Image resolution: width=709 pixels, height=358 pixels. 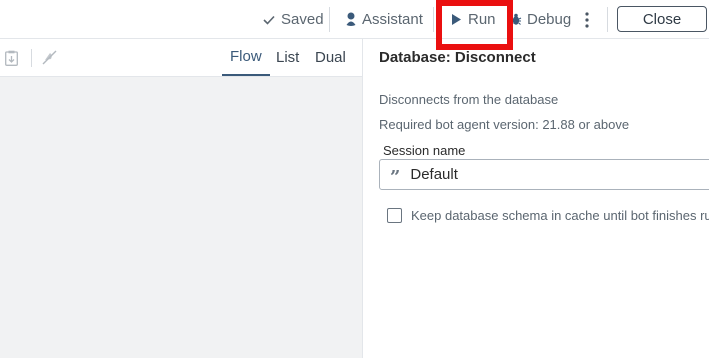 I want to click on action-description: Disconnects from the database, so click(x=469, y=99).